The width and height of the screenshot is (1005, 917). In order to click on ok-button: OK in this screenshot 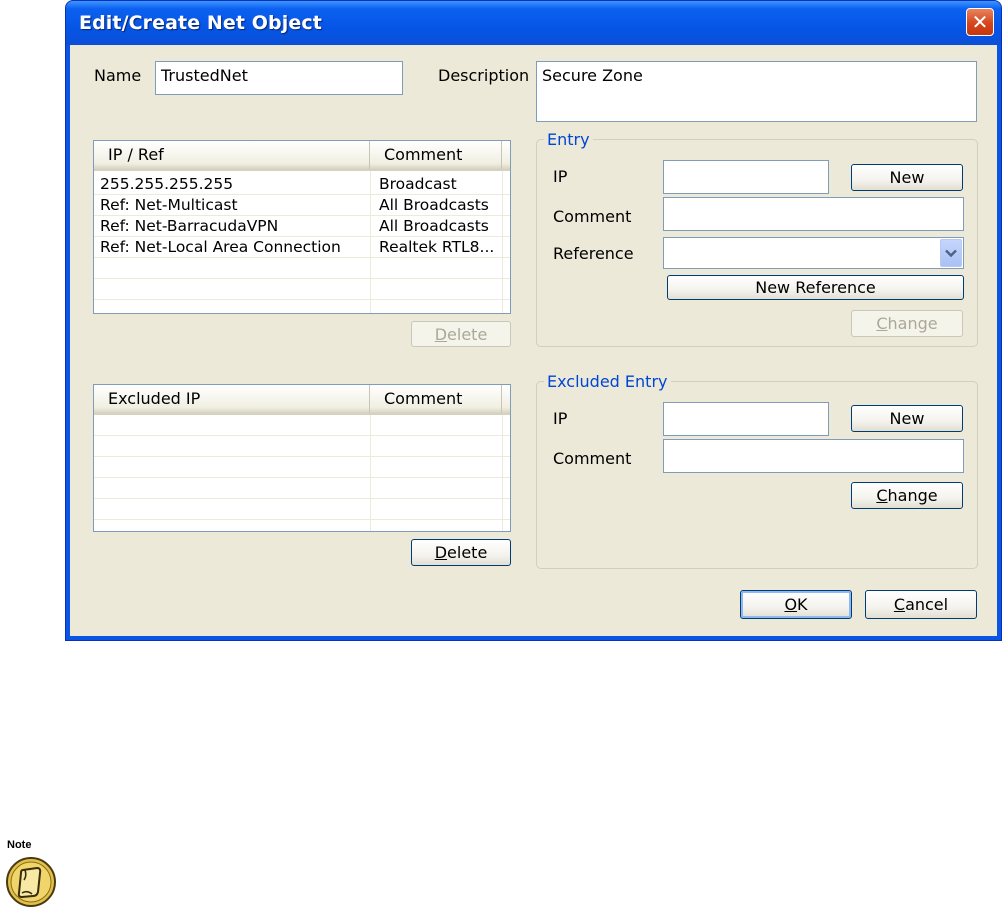, I will do `click(796, 604)`.